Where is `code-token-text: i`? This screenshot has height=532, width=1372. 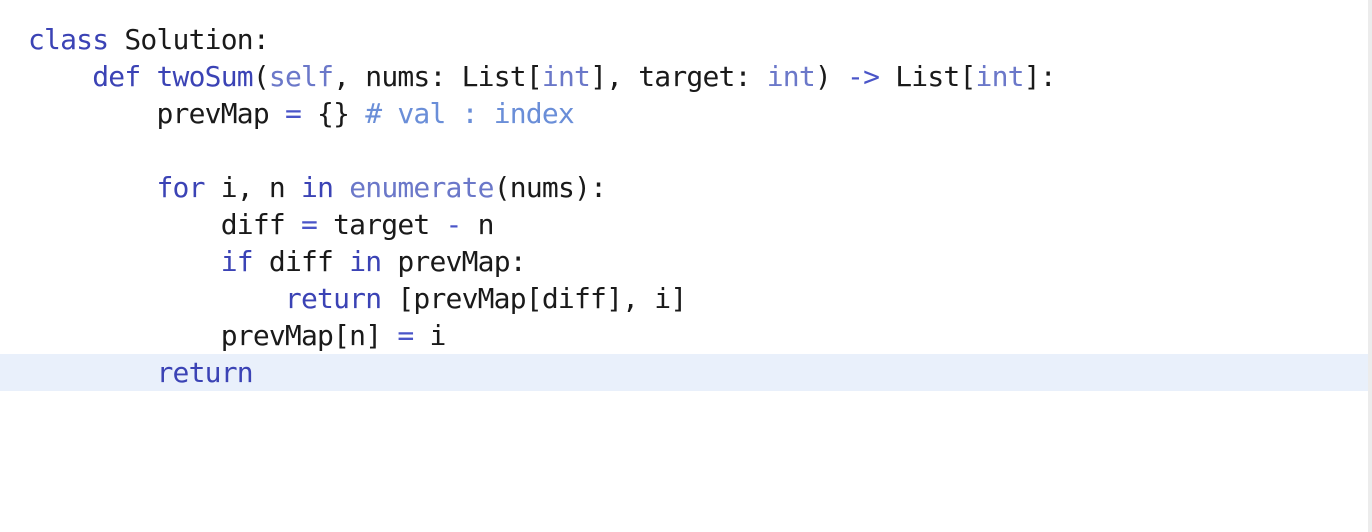 code-token-text: i is located at coordinates (429, 335).